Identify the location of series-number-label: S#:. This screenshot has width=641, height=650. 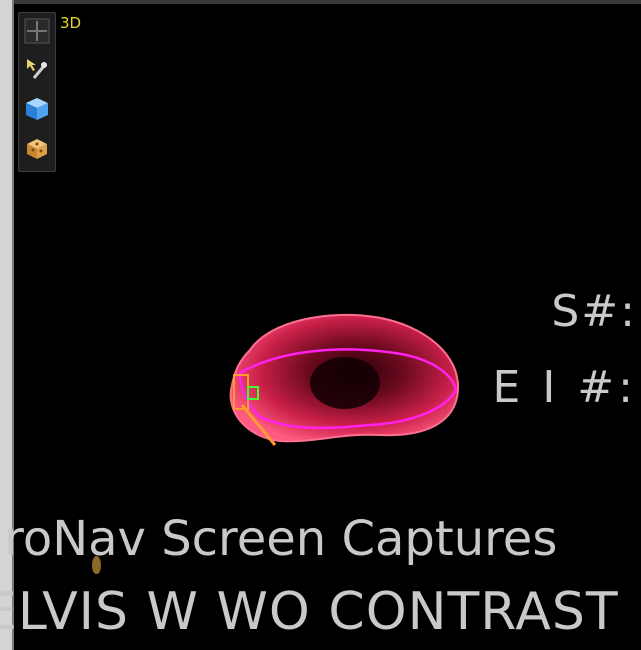
(594, 311).